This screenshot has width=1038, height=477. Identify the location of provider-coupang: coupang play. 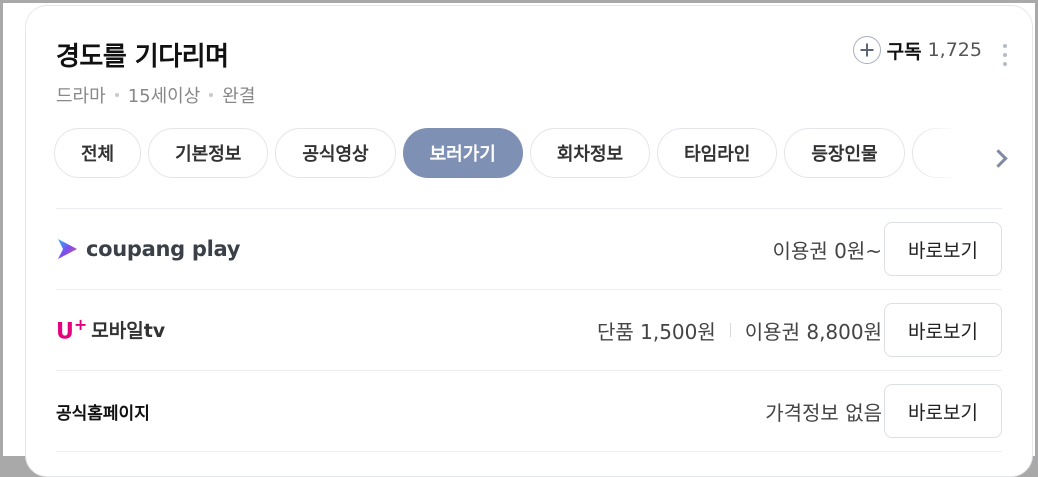
(148, 249).